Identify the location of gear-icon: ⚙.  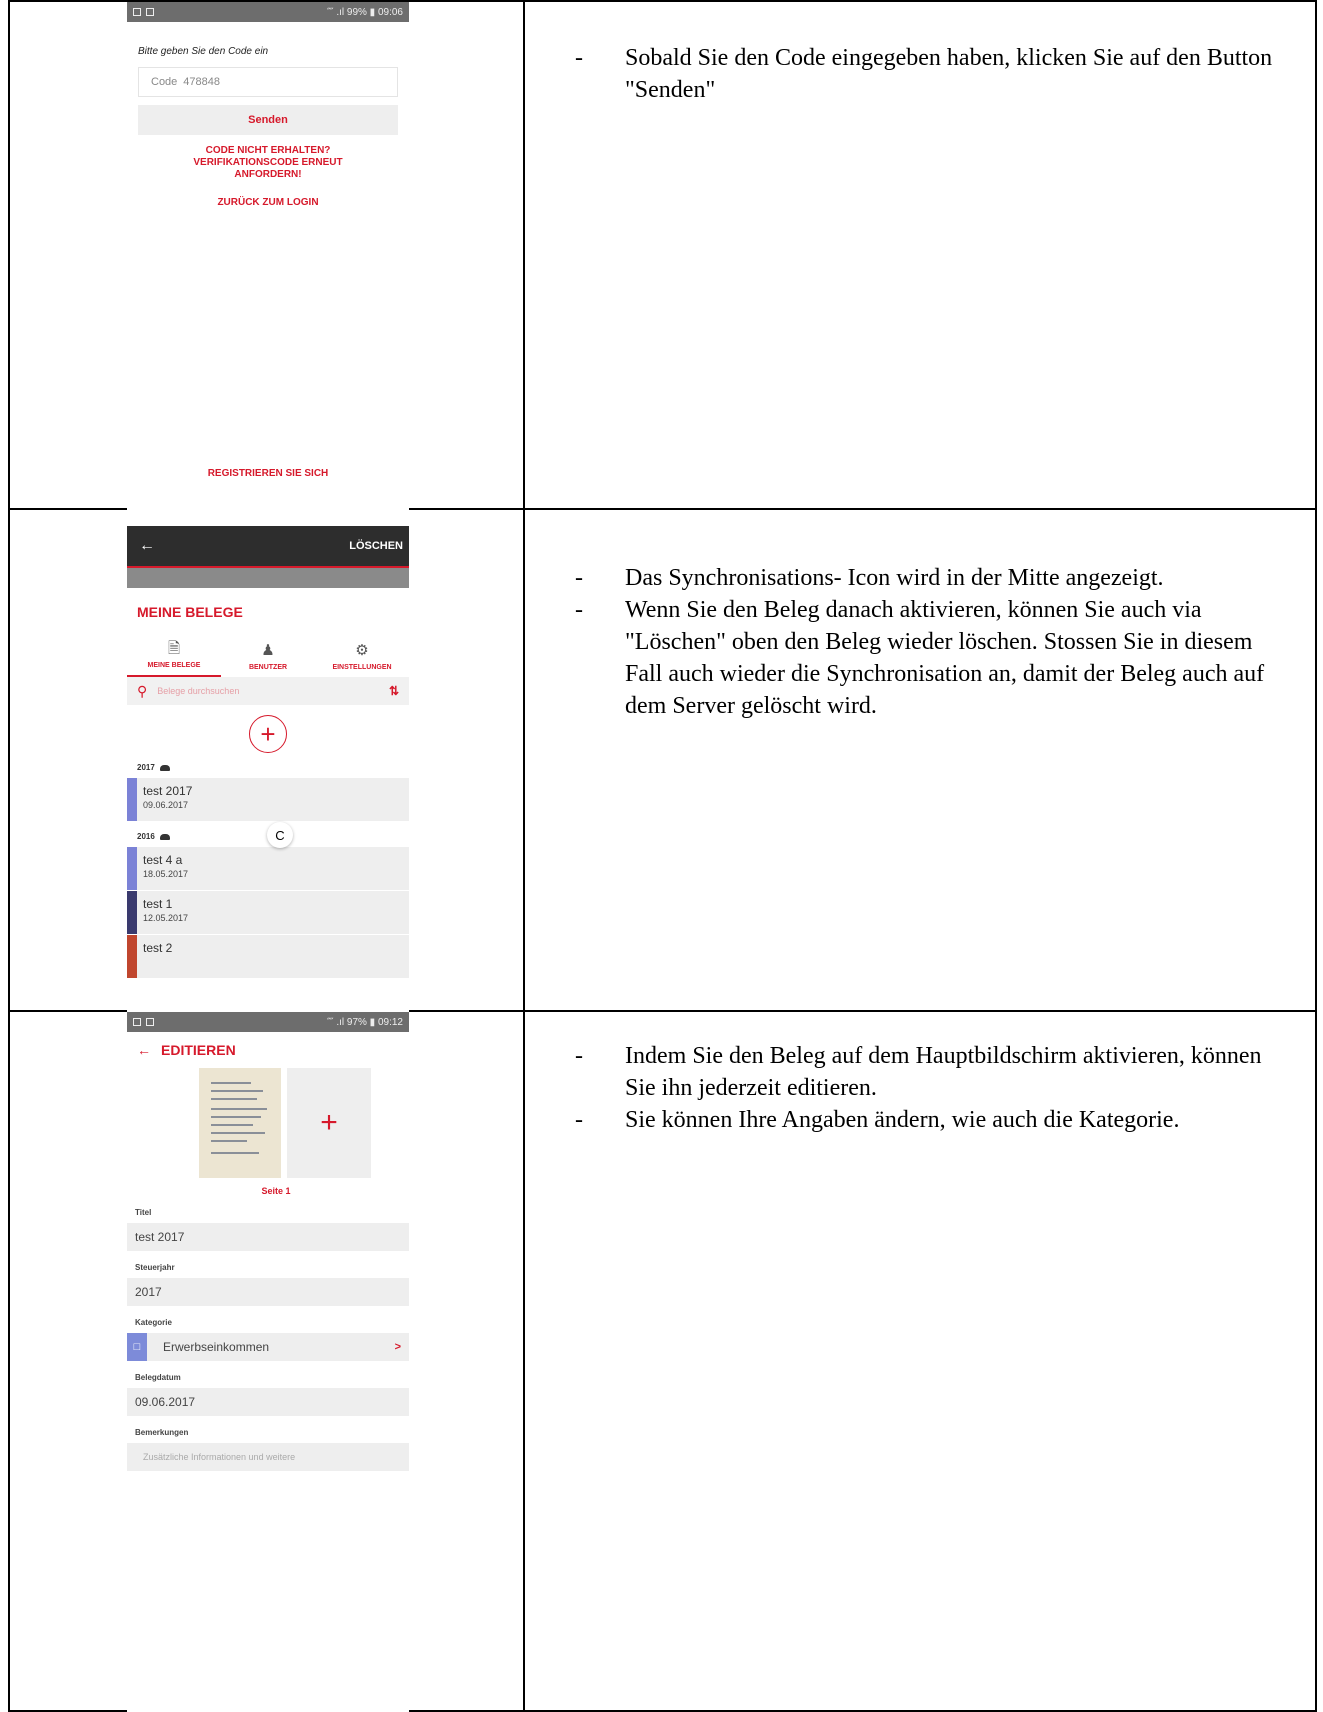
(362, 650).